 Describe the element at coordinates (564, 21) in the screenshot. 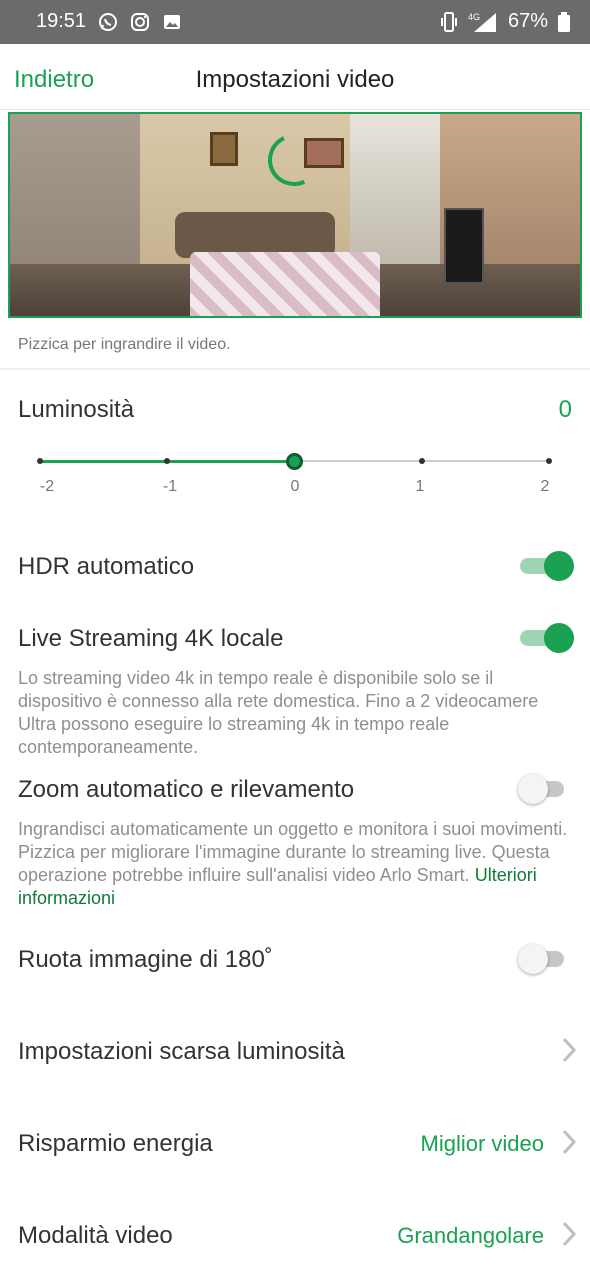

I see `battery-icon` at that location.